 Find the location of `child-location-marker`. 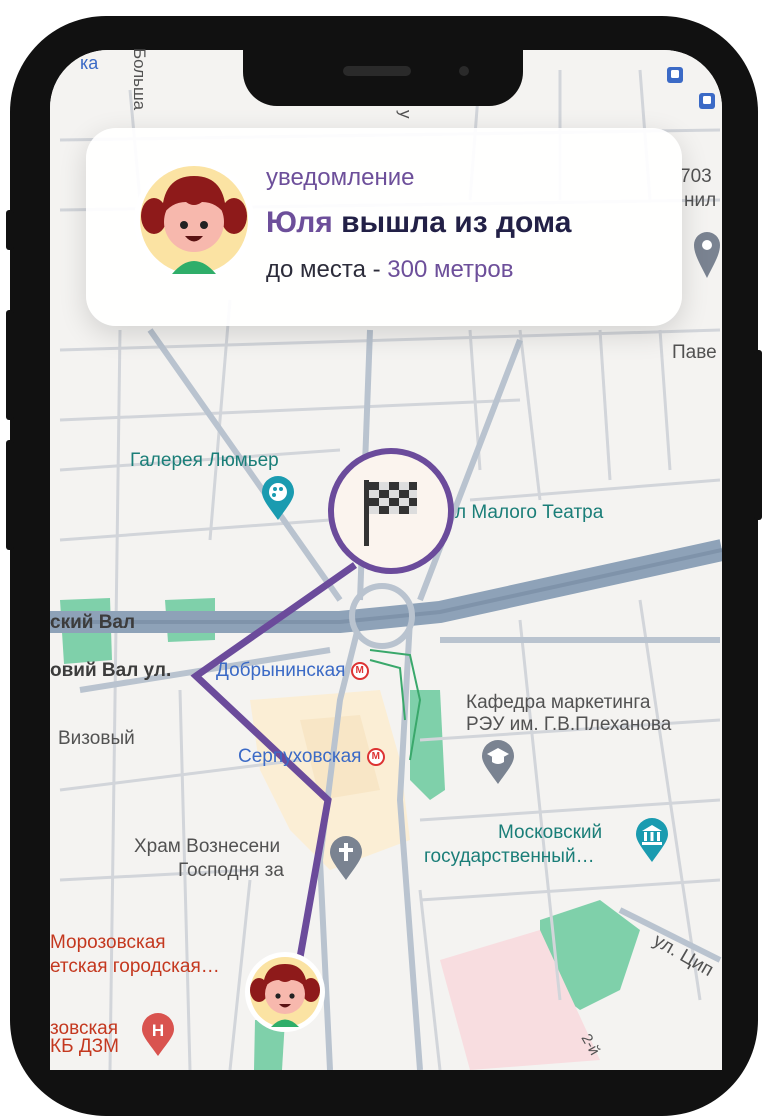

child-location-marker is located at coordinates (285, 992).